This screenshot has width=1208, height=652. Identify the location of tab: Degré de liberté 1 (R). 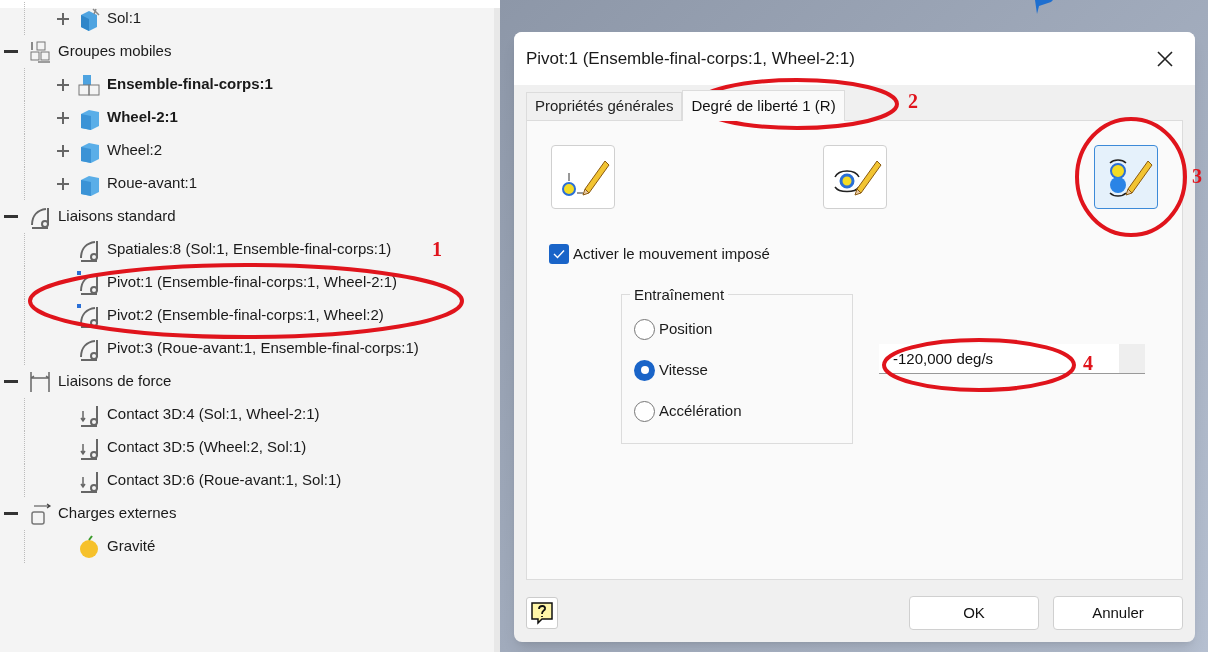
(763, 105).